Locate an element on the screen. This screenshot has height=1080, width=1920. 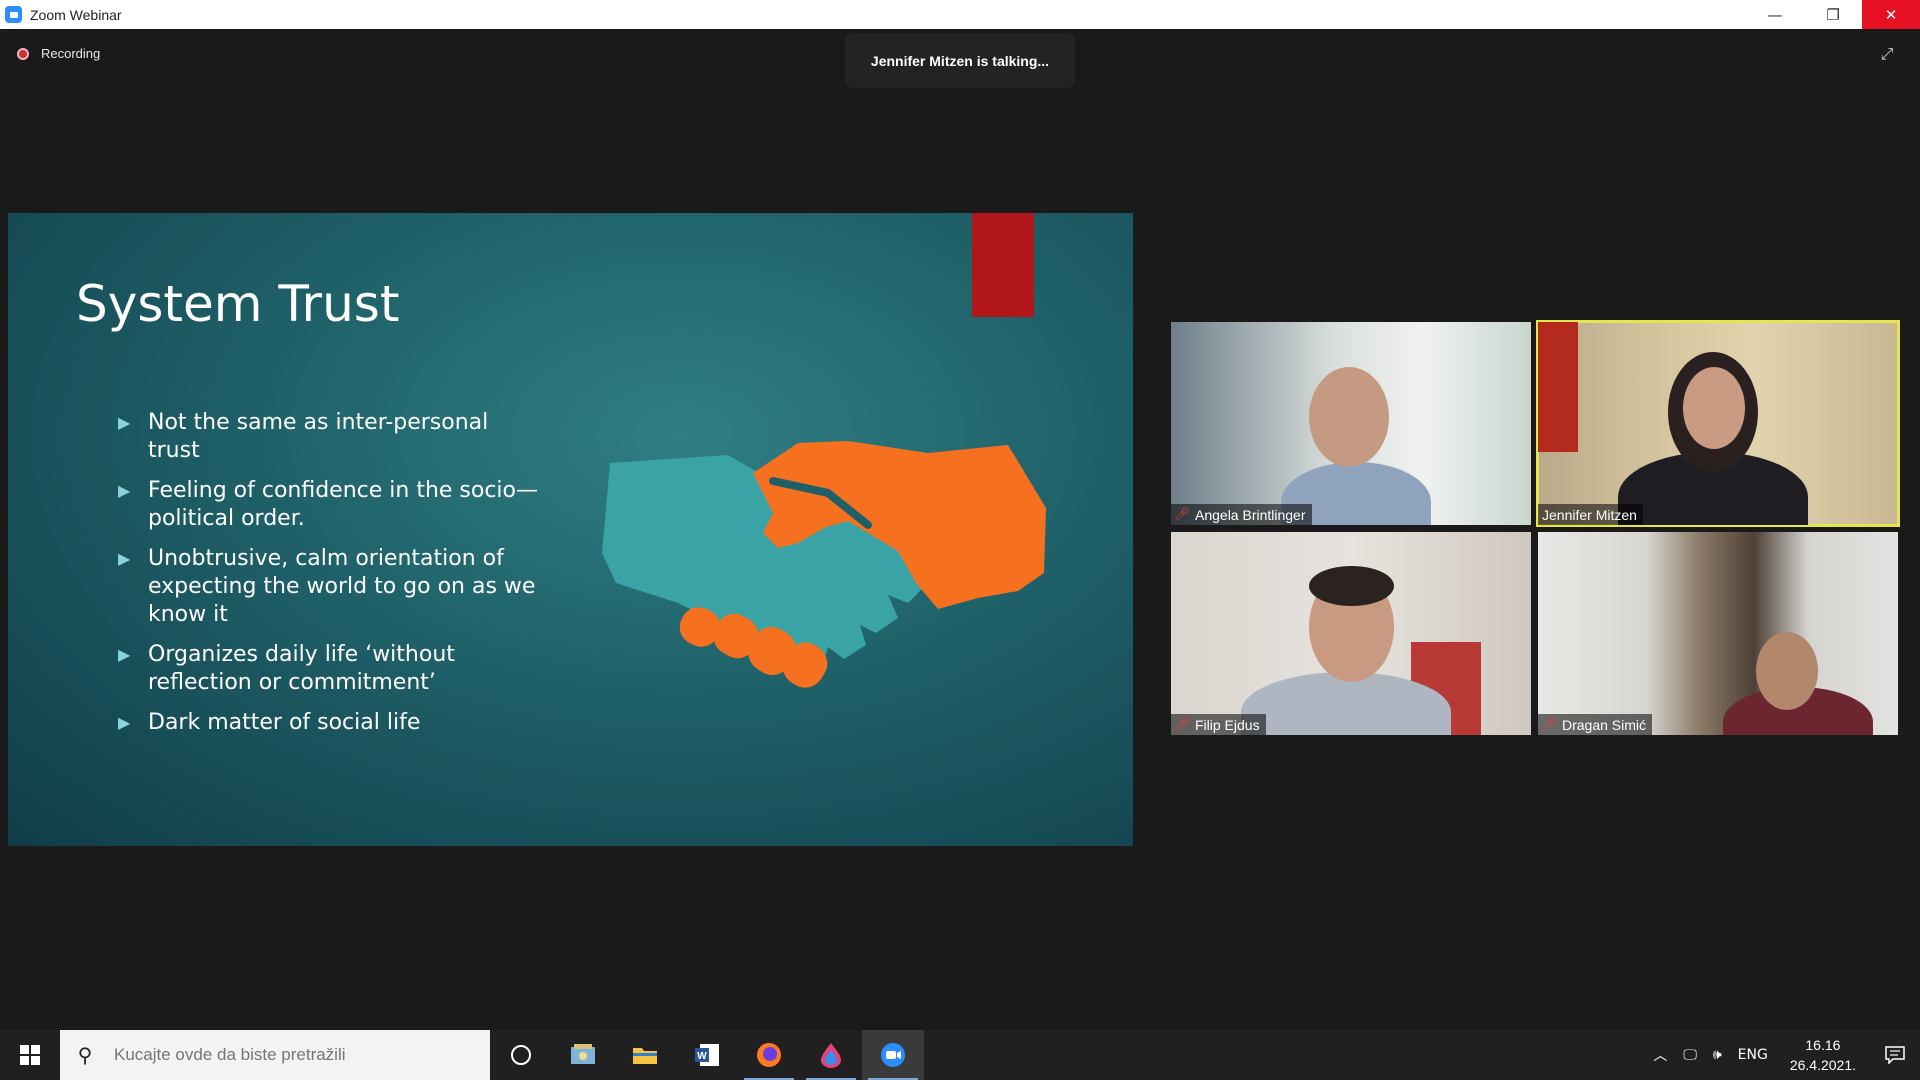
word-icon: W is located at coordinates (707, 1055).